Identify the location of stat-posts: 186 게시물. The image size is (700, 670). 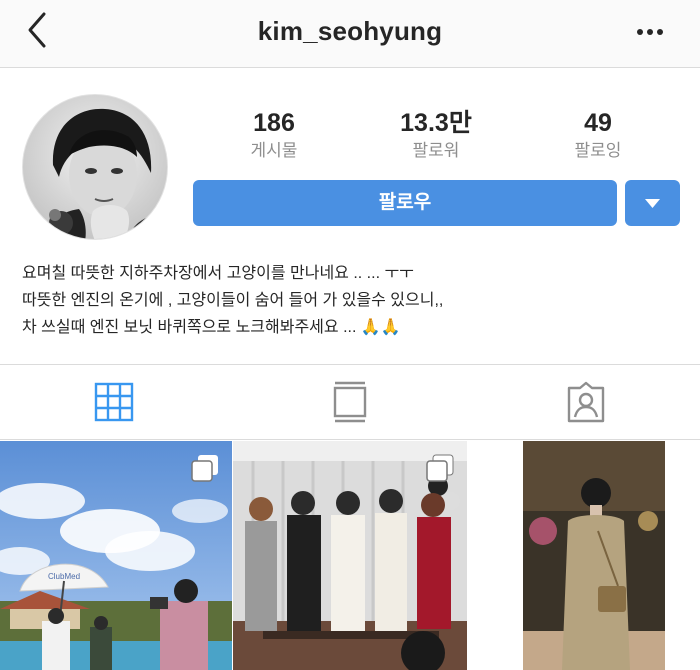
(274, 135).